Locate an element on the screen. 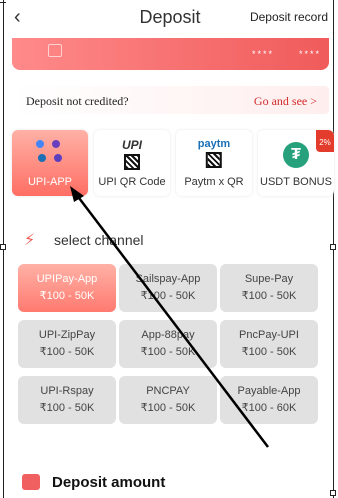 The height and width of the screenshot is (498, 338). amount-section-header: Deposit amount is located at coordinates (147, 482).